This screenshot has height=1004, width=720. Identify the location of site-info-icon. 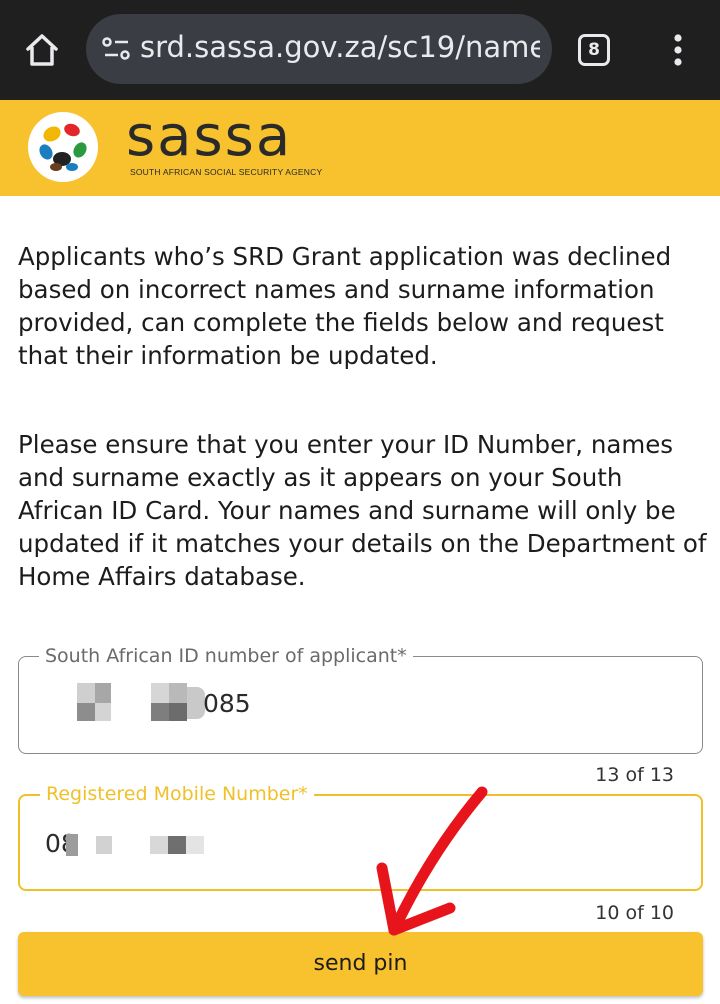
(117, 49).